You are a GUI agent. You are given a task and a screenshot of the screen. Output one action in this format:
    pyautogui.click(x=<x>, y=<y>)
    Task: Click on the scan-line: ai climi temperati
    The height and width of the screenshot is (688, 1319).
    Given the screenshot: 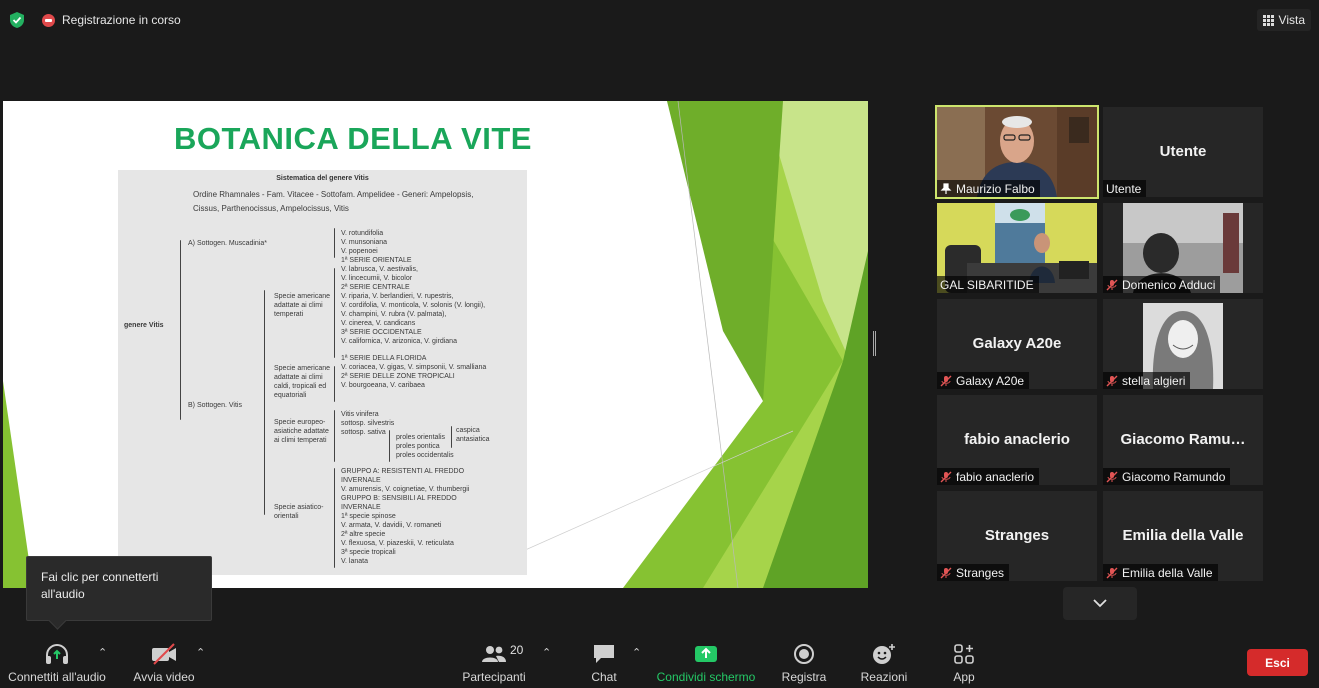 What is the action you would take?
    pyautogui.click(x=300, y=440)
    